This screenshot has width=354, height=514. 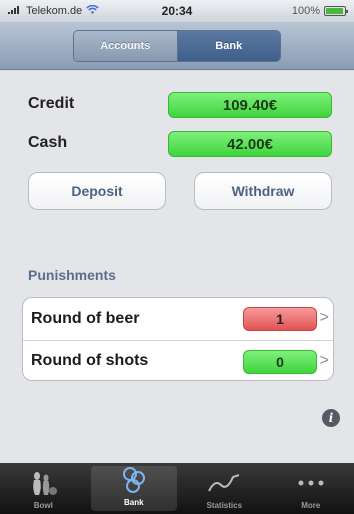 What do you see at coordinates (125, 45) in the screenshot?
I see `segment-accounts: Accounts` at bounding box center [125, 45].